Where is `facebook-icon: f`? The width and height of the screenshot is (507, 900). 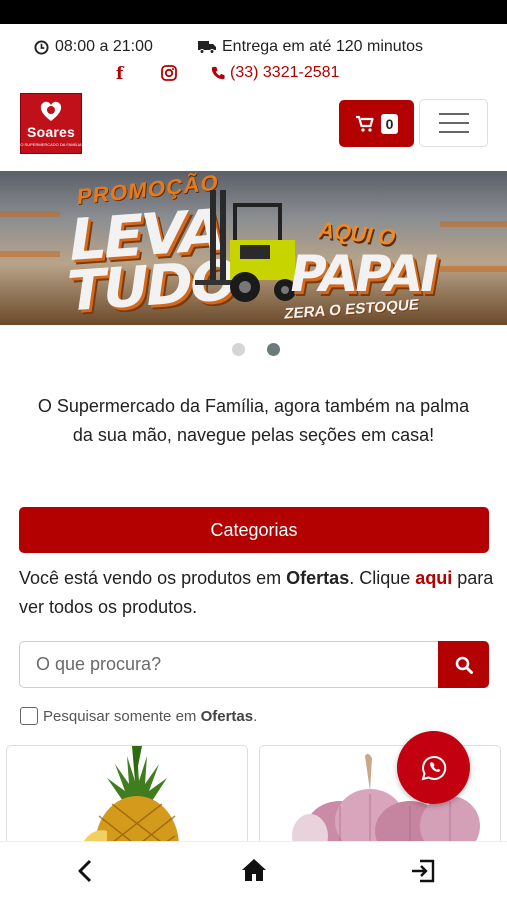 facebook-icon: f is located at coordinates (119, 74).